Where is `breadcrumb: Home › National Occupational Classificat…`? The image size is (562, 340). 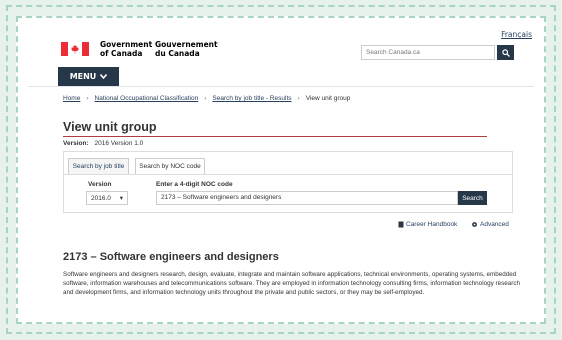 breadcrumb: Home › National Occupational Classificat… is located at coordinates (206, 98).